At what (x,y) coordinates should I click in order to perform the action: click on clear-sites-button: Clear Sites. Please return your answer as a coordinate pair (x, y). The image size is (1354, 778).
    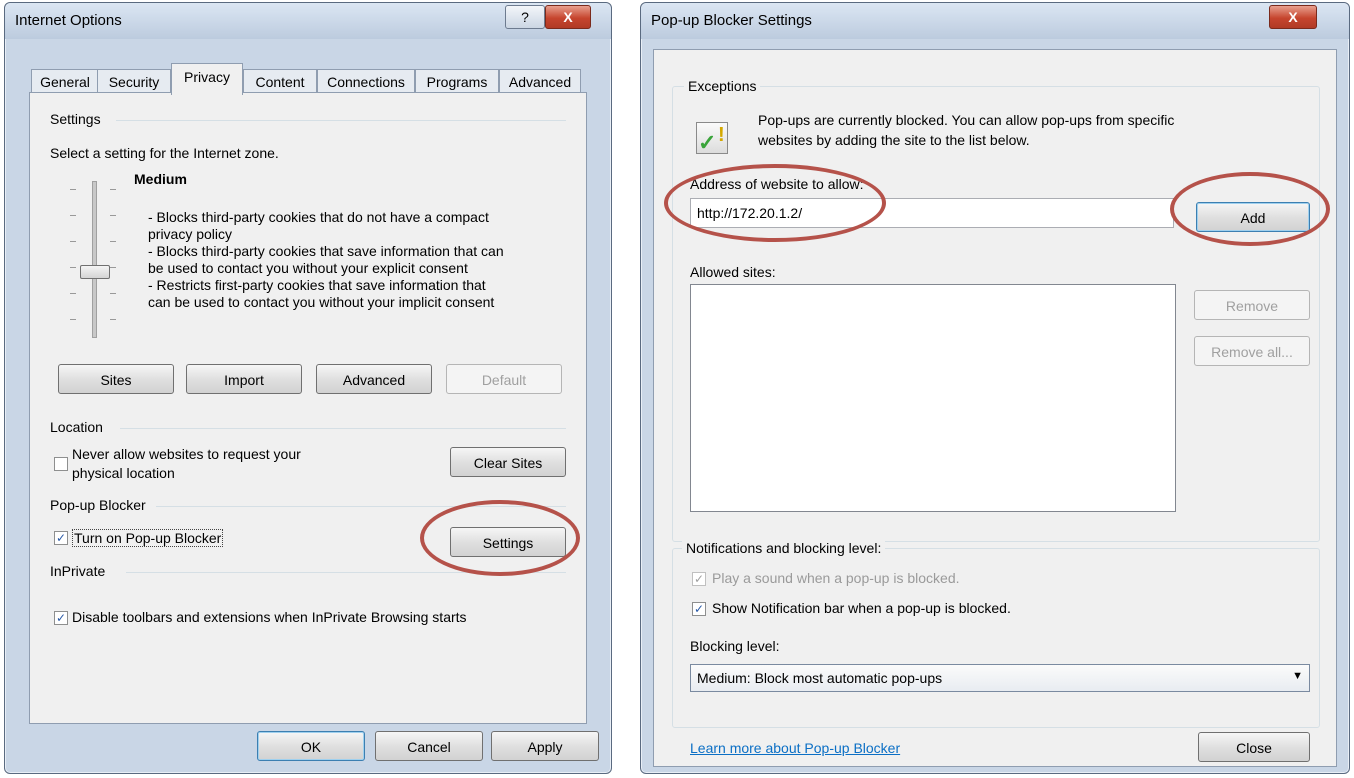
    Looking at the image, I should click on (508, 462).